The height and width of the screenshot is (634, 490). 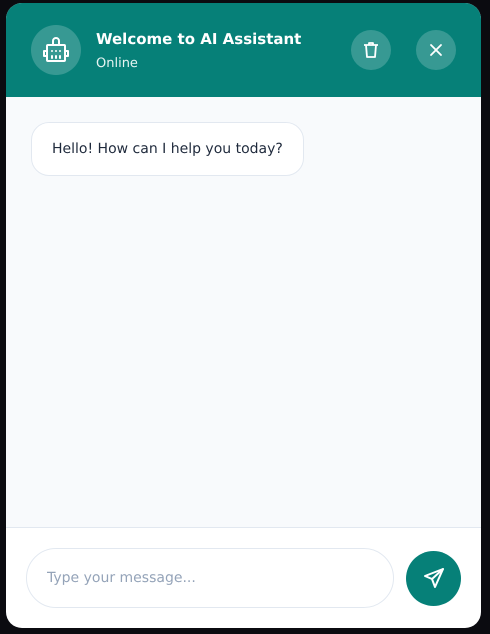 I want to click on delete-button, so click(x=371, y=50).